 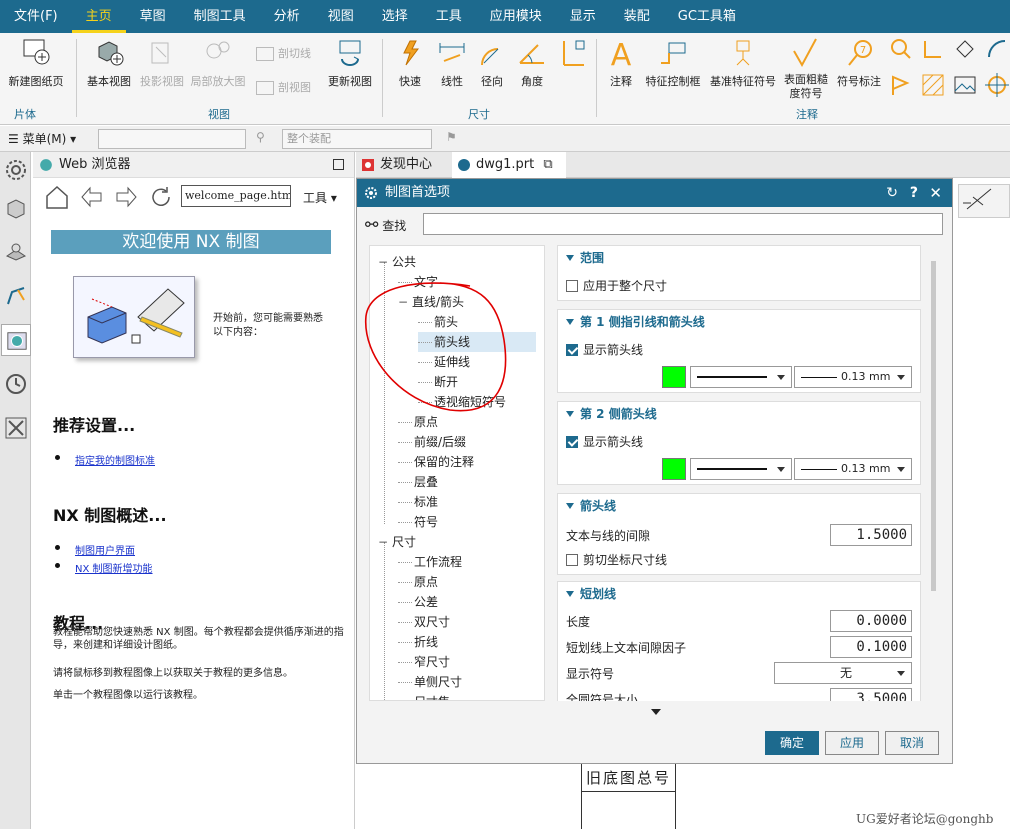 What do you see at coordinates (852, 743) in the screenshot?
I see `apply-button: 应用` at bounding box center [852, 743].